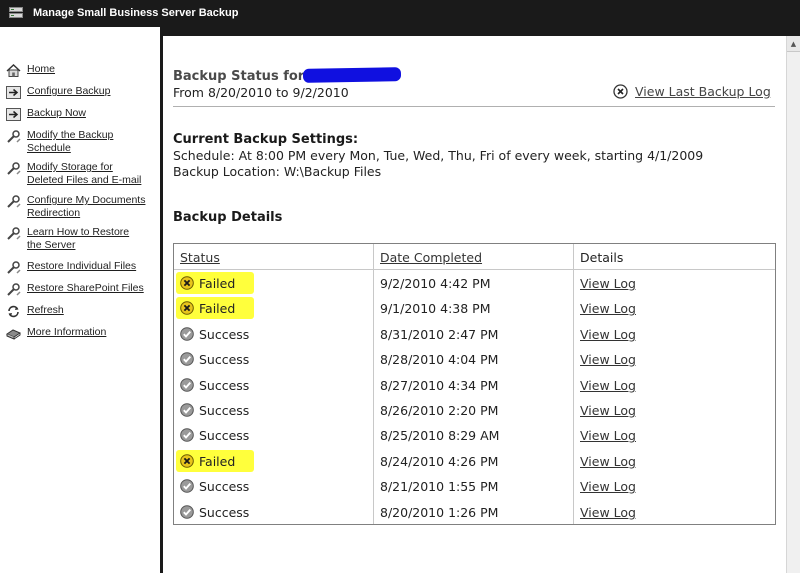  Describe the element at coordinates (439, 512) in the screenshot. I see `date-completed-text: 8/20/2010 1:26 PM` at that location.